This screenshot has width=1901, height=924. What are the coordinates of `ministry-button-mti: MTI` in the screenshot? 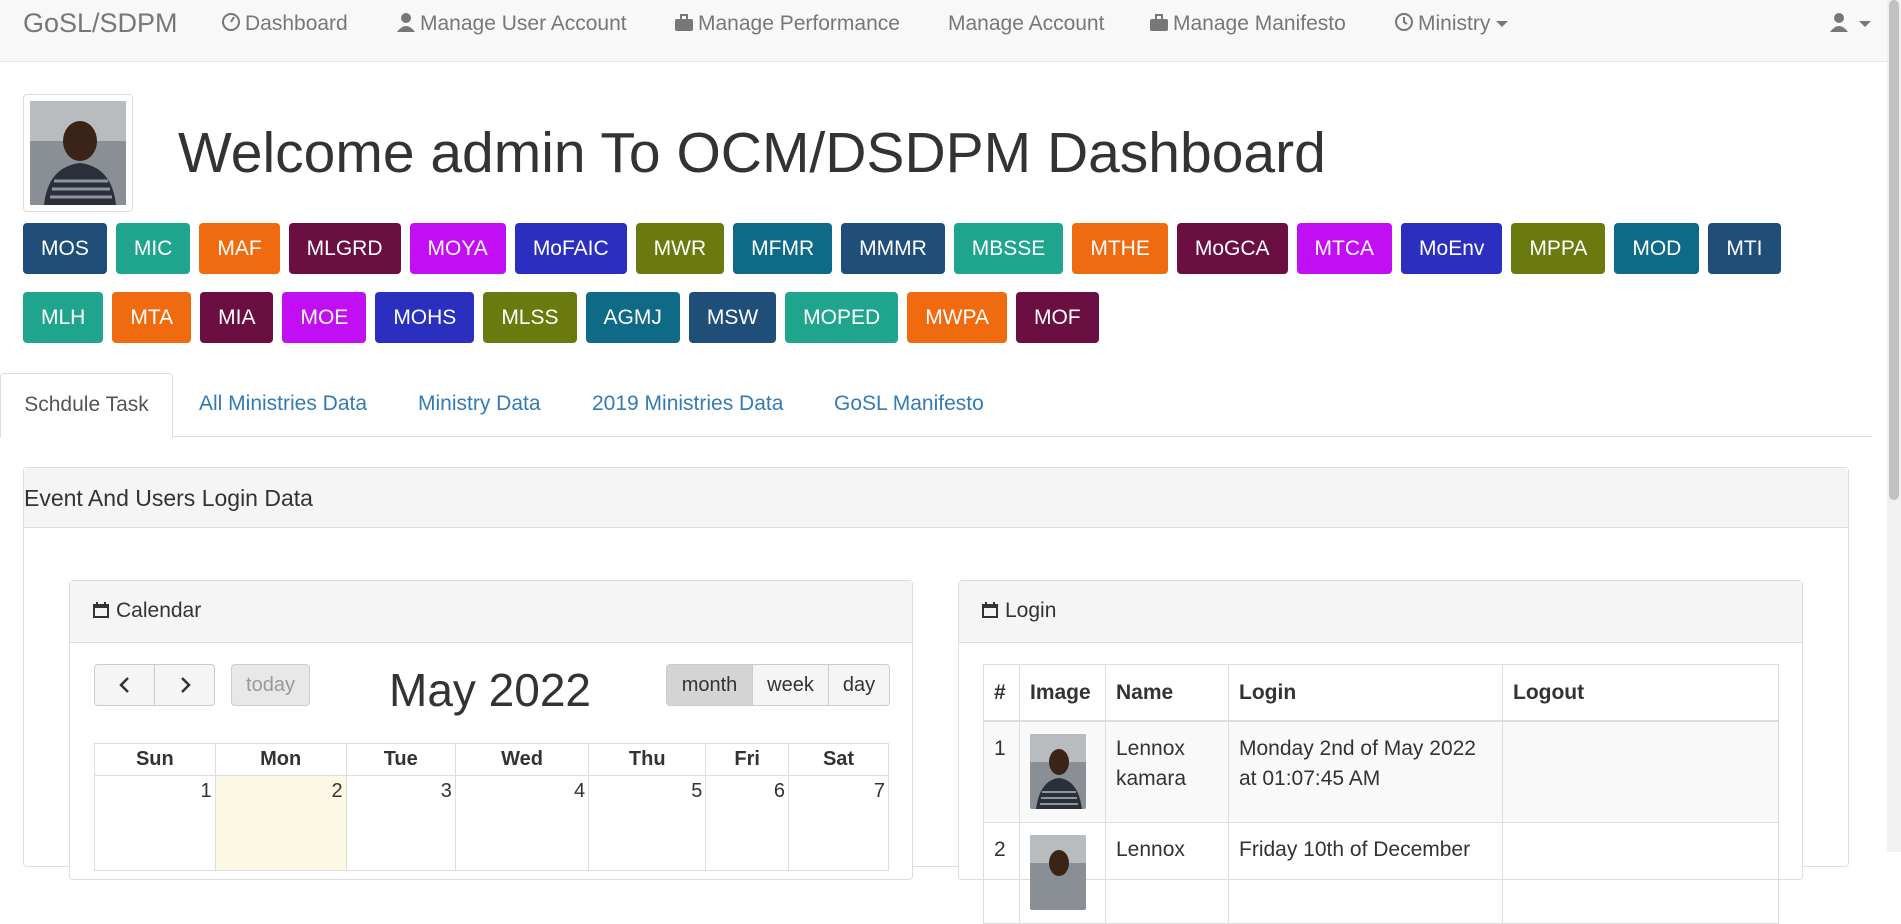 It's located at (1744, 248).